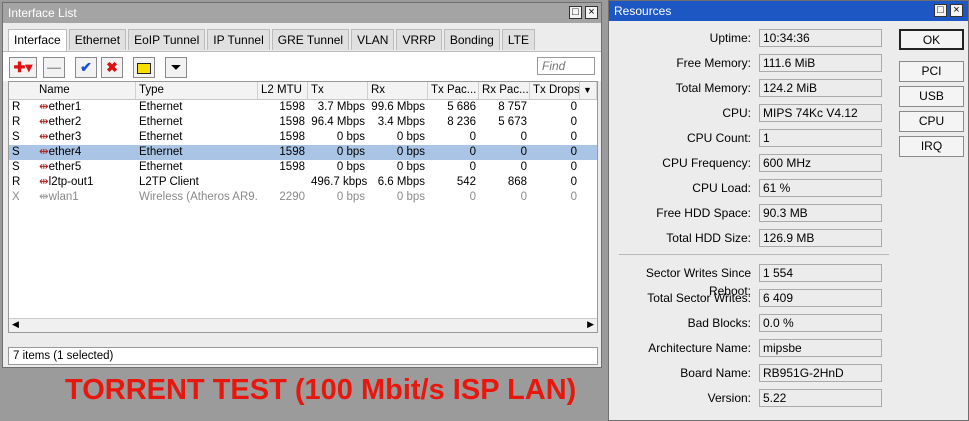 This screenshot has width=969, height=421. What do you see at coordinates (63, 197) in the screenshot?
I see `interface-name: wlan1` at bounding box center [63, 197].